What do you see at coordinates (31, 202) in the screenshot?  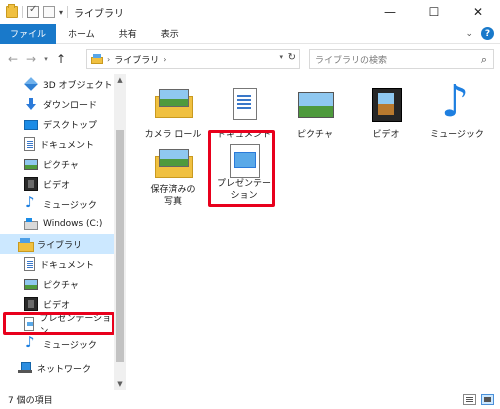 I see `music-note-icon` at bounding box center [31, 202].